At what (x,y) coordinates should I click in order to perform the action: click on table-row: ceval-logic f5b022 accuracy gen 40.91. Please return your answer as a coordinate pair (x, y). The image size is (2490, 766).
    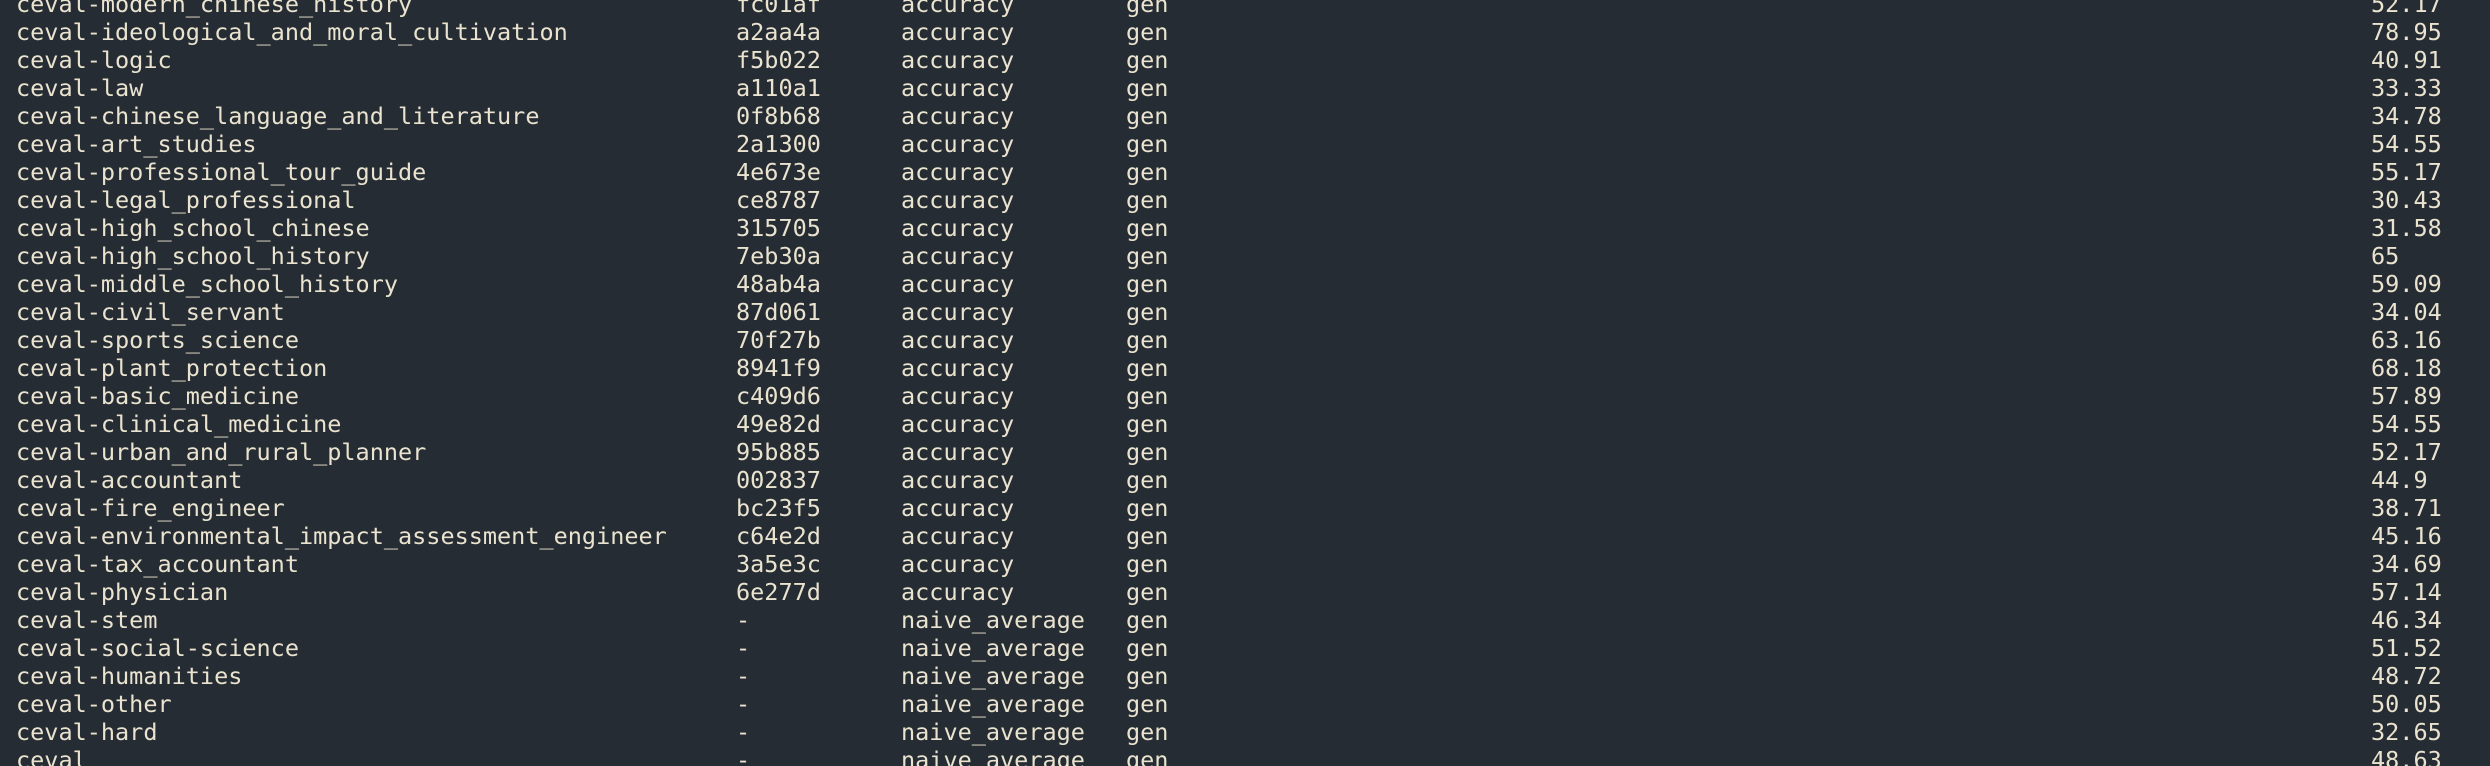
    Looking at the image, I should click on (1246, 60).